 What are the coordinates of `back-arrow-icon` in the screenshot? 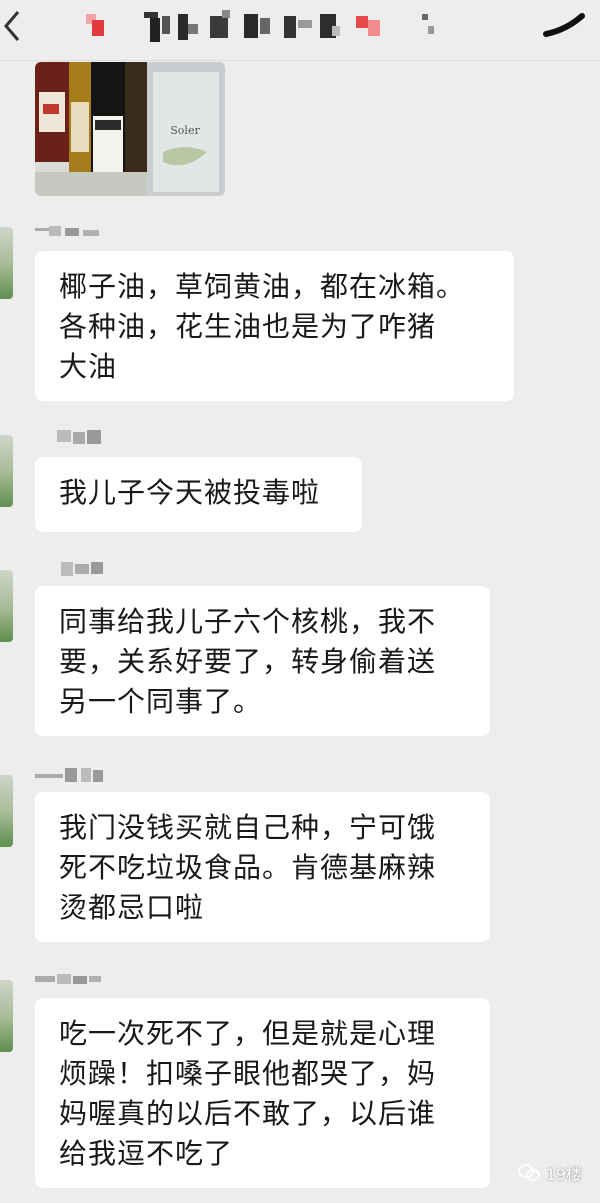 It's located at (11, 26).